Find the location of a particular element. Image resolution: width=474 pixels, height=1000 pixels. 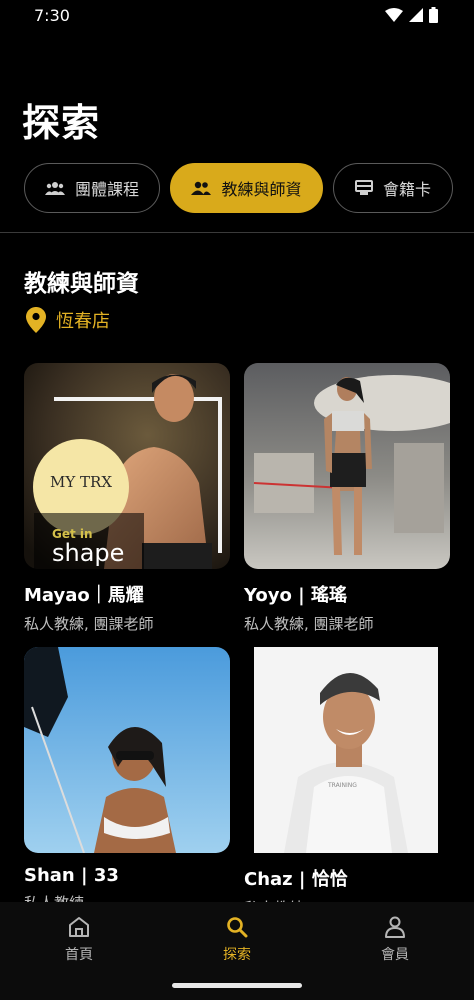

coach-card: Shan | 33 私人教練 is located at coordinates (127, 780).